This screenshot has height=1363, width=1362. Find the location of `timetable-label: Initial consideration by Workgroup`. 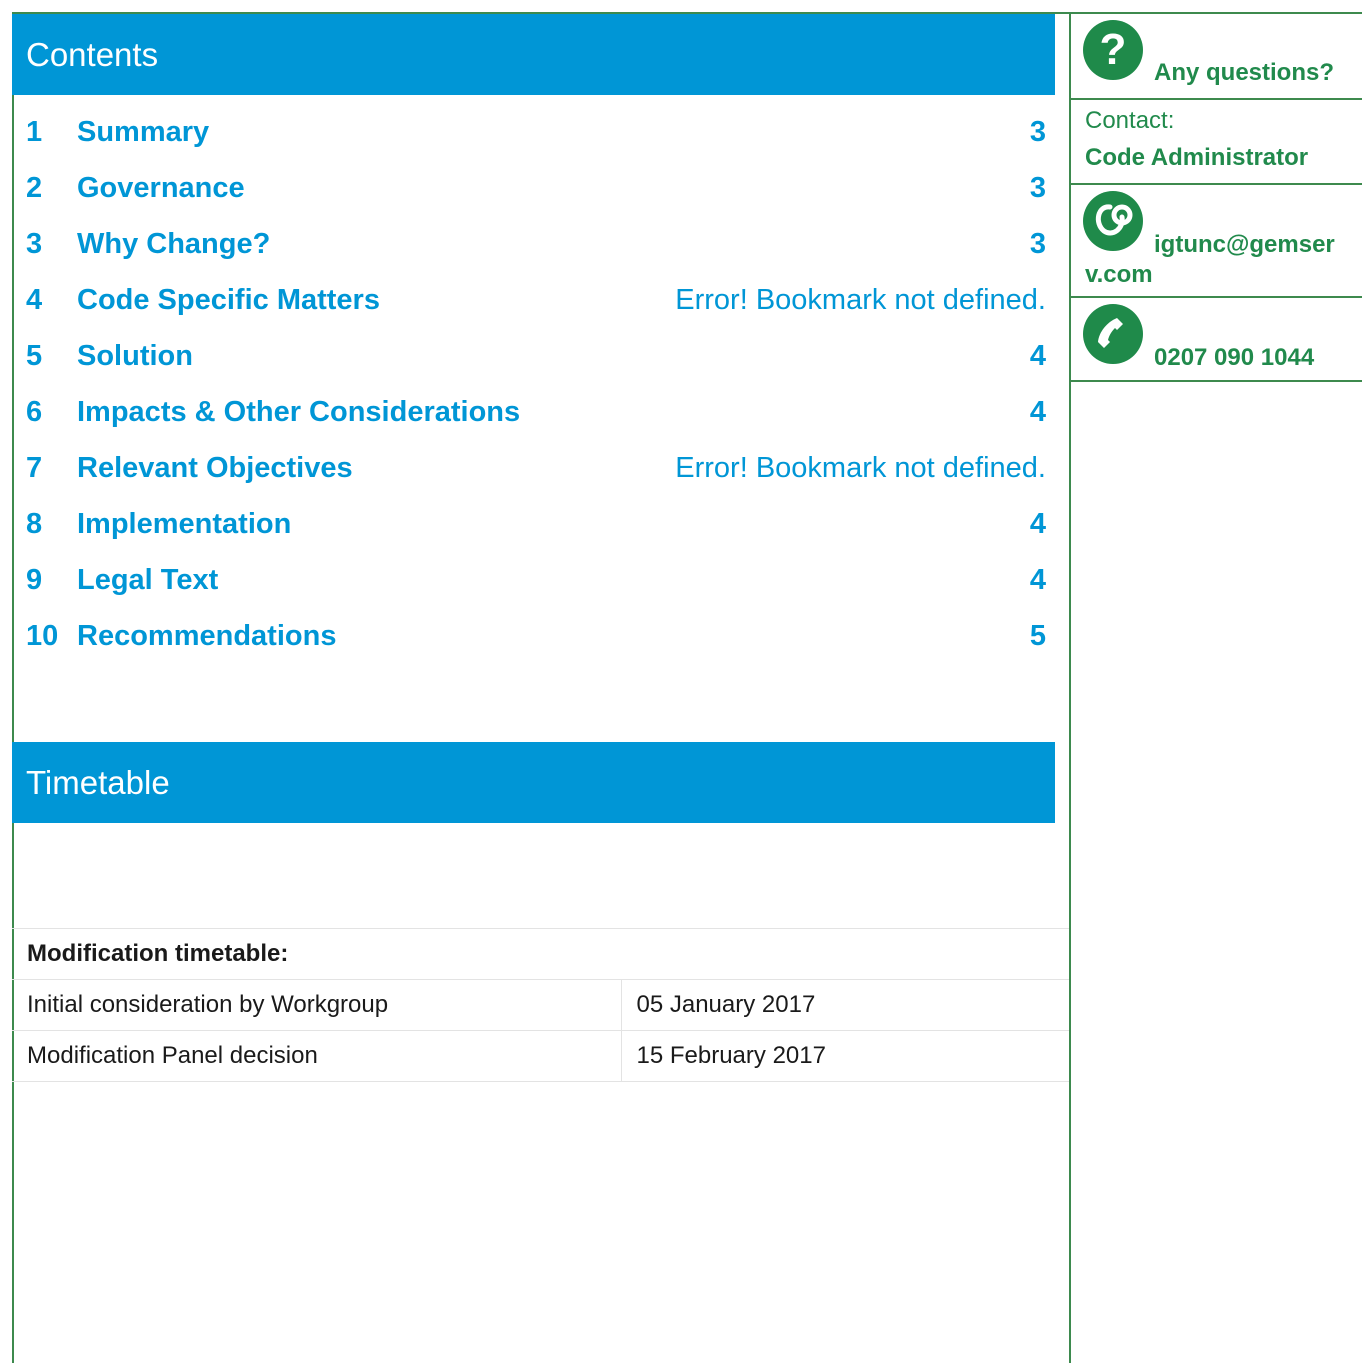

timetable-label: Initial consideration by Workgroup is located at coordinates (316, 1005).